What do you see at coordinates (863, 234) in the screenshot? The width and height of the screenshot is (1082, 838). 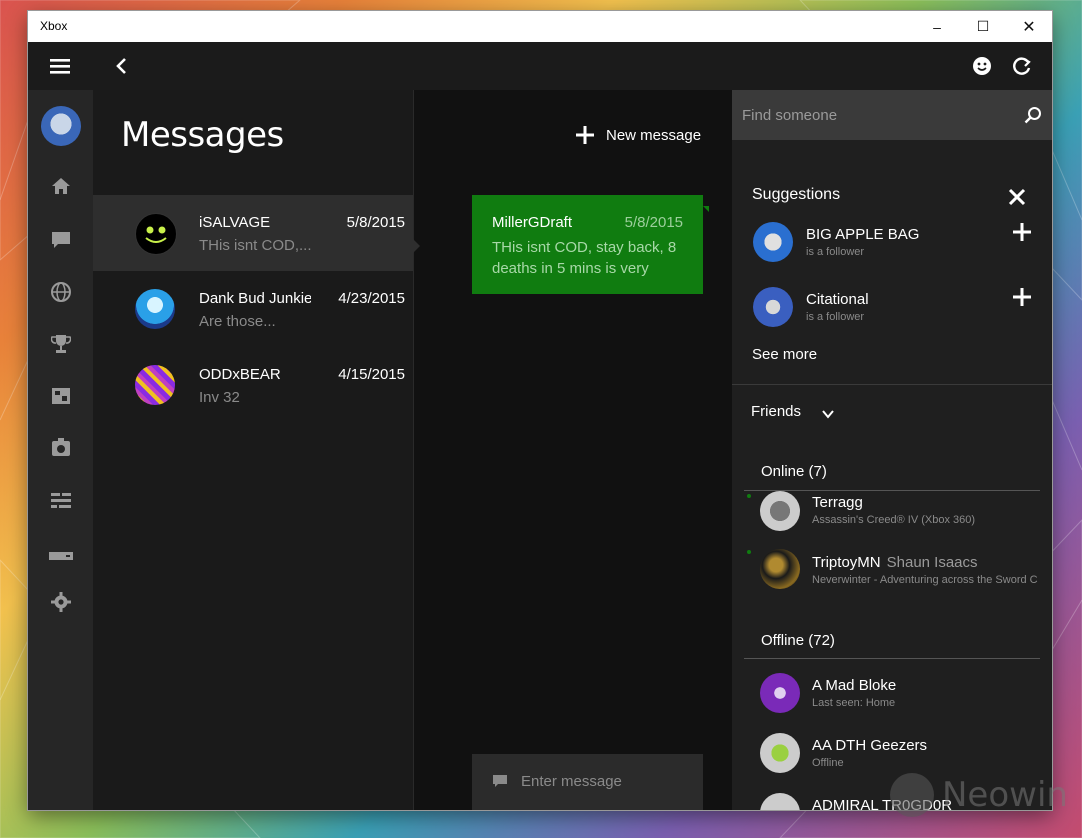 I see `suggestion-name: BIG APPLE BAG` at bounding box center [863, 234].